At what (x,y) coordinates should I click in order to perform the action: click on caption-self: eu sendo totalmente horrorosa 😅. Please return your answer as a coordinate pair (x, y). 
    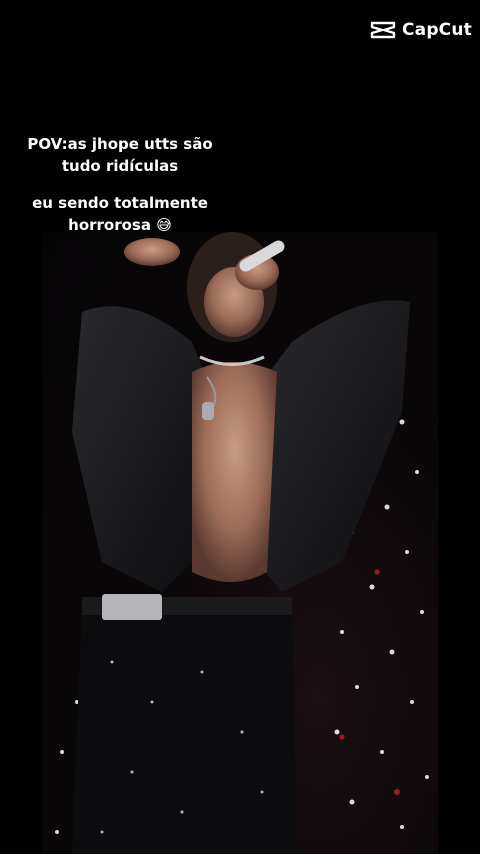
    Looking at the image, I should click on (120, 214).